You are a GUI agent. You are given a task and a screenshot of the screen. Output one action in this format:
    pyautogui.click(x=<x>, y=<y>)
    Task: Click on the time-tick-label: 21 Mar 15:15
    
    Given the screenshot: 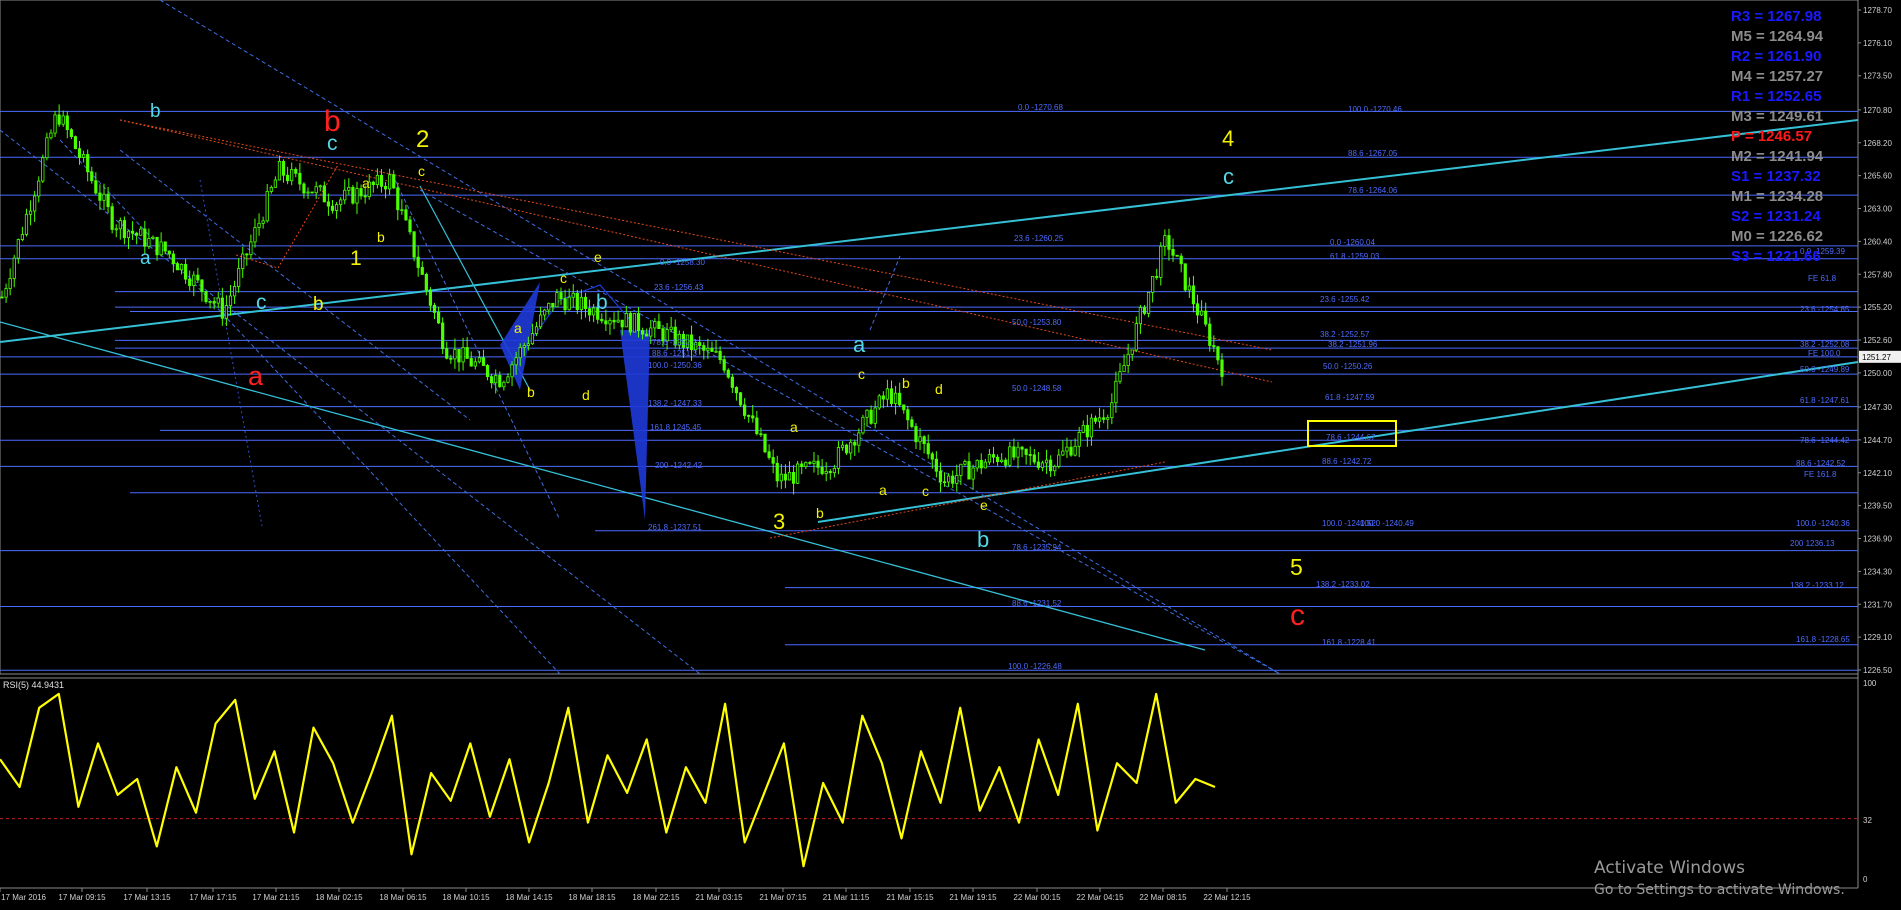 What is the action you would take?
    pyautogui.click(x=910, y=897)
    